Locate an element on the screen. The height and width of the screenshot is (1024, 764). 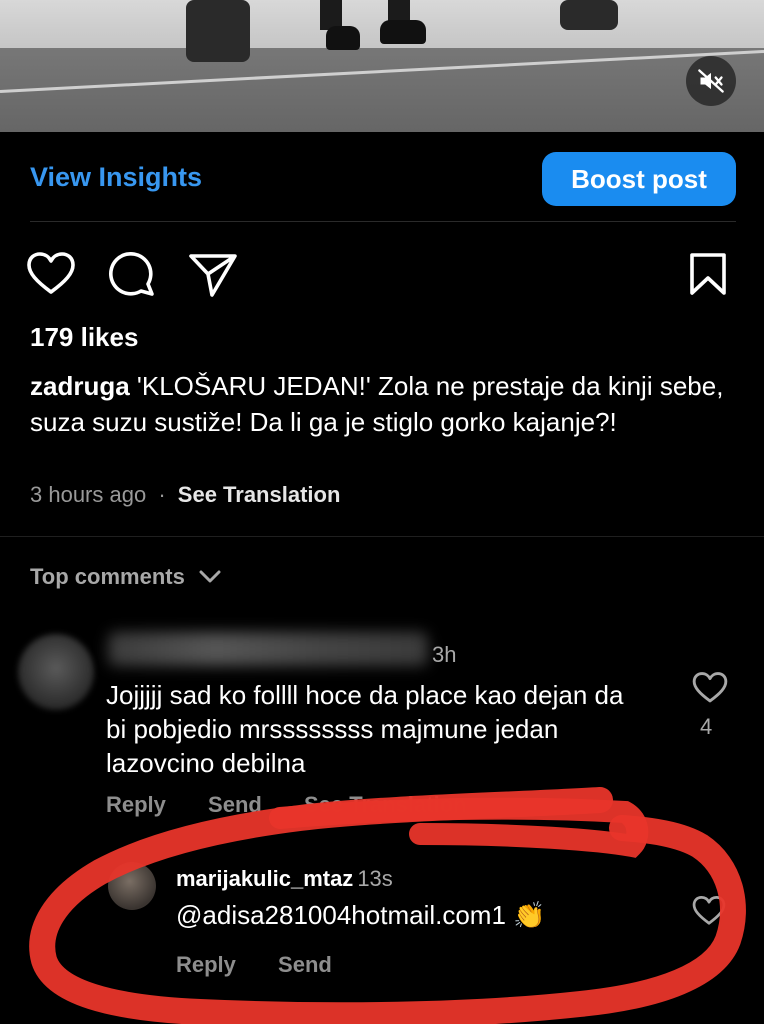
comment-actions: Reply Send See Translation is located at coordinates (304, 805).